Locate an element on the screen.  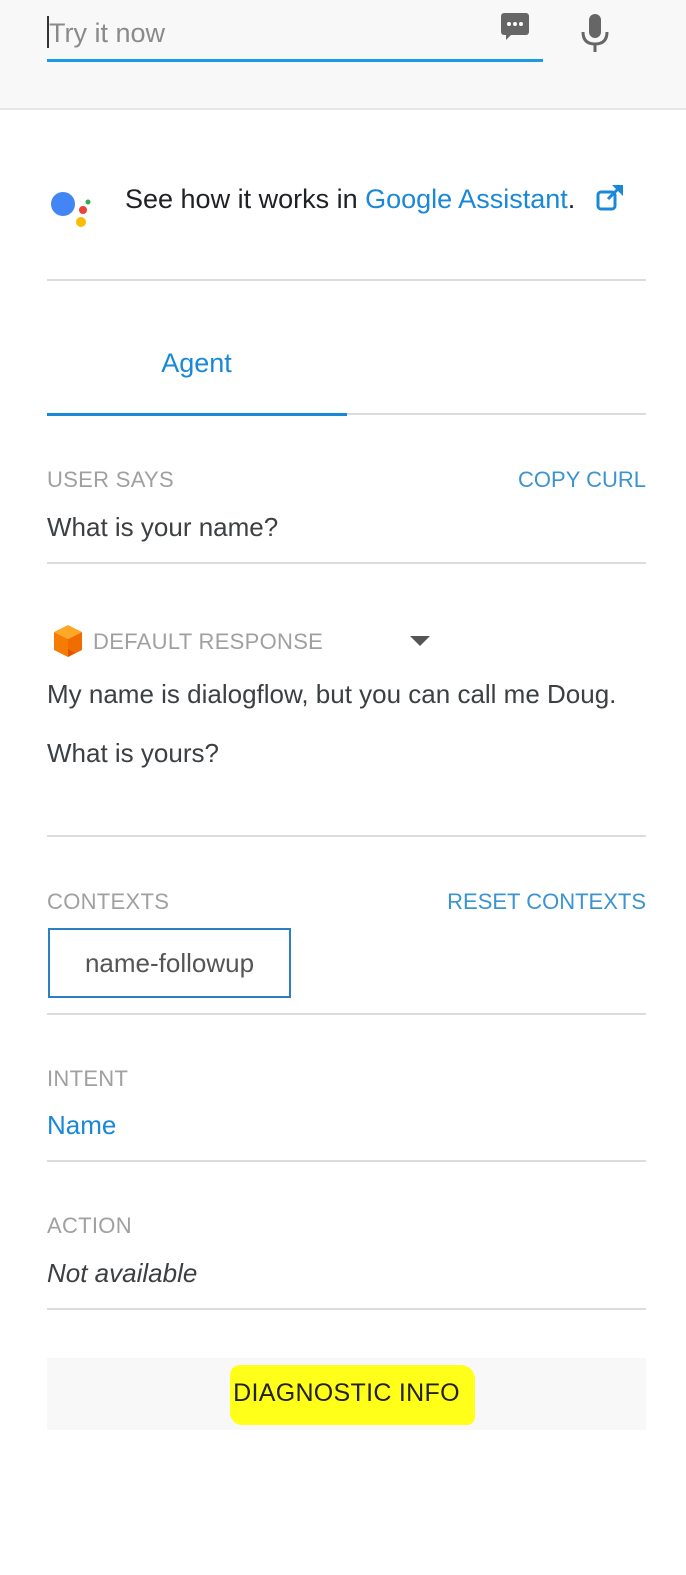
response-line: What is yours? is located at coordinates (133, 753).